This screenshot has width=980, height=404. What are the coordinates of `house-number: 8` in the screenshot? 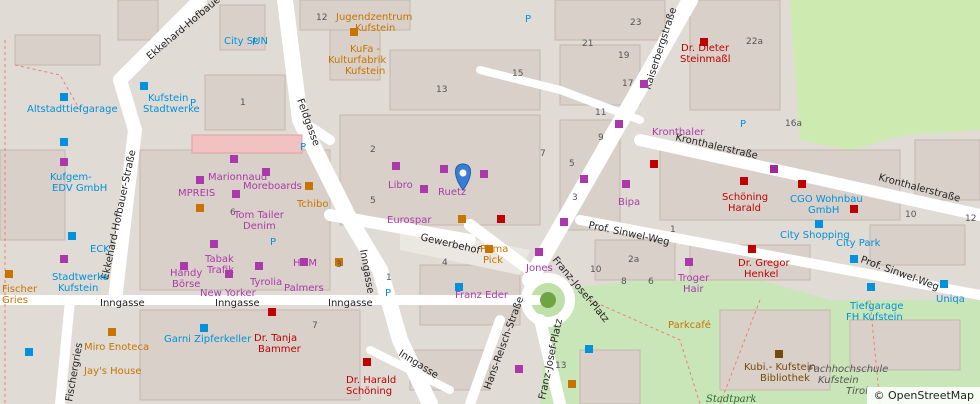 It's located at (624, 282).